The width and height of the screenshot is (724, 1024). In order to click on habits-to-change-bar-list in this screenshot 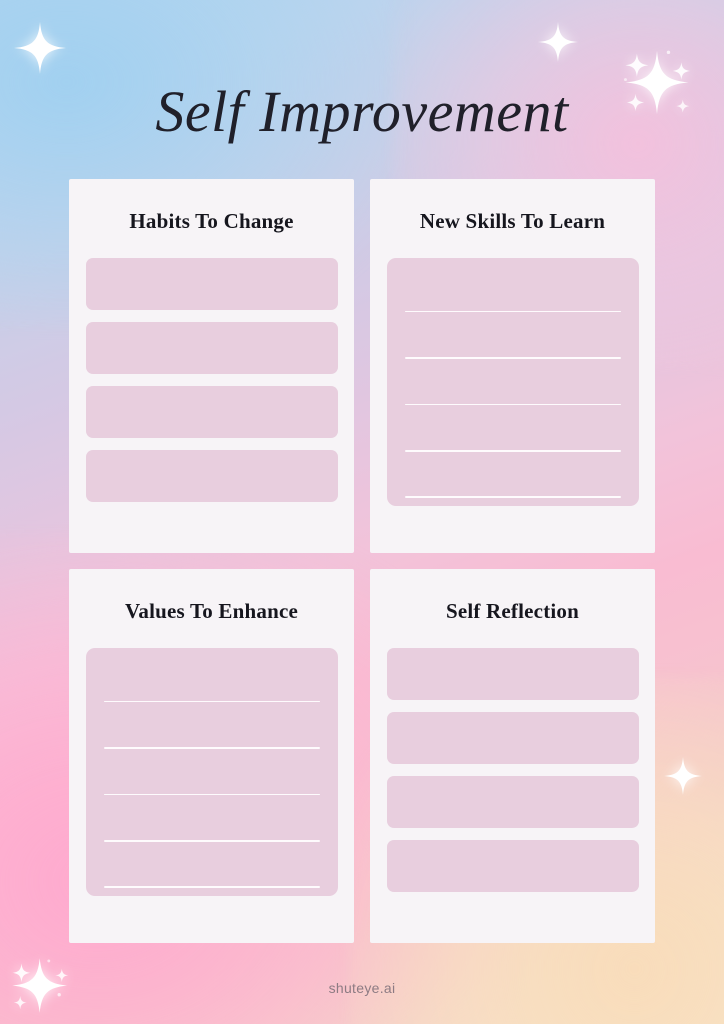, I will do `click(211, 396)`.